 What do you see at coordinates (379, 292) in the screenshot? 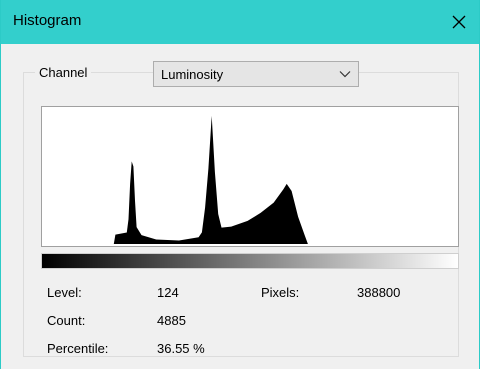
I see `pixels-value: 388800` at bounding box center [379, 292].